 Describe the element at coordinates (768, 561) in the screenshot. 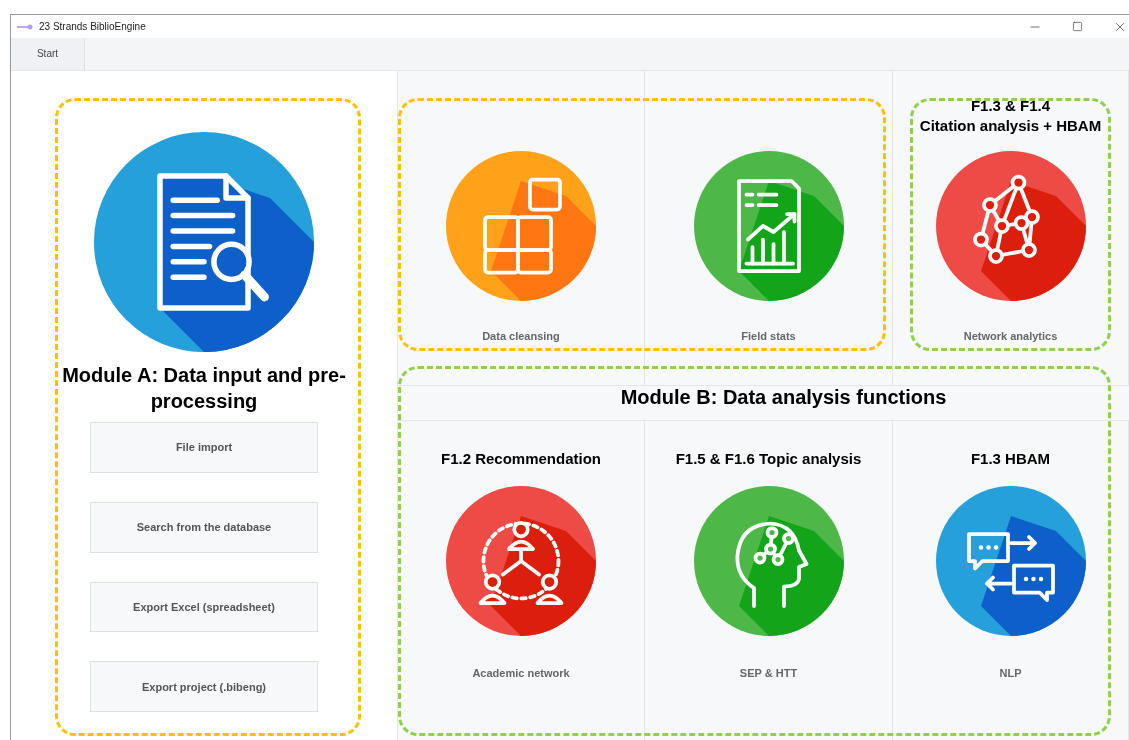

I see `head-network-icon` at that location.